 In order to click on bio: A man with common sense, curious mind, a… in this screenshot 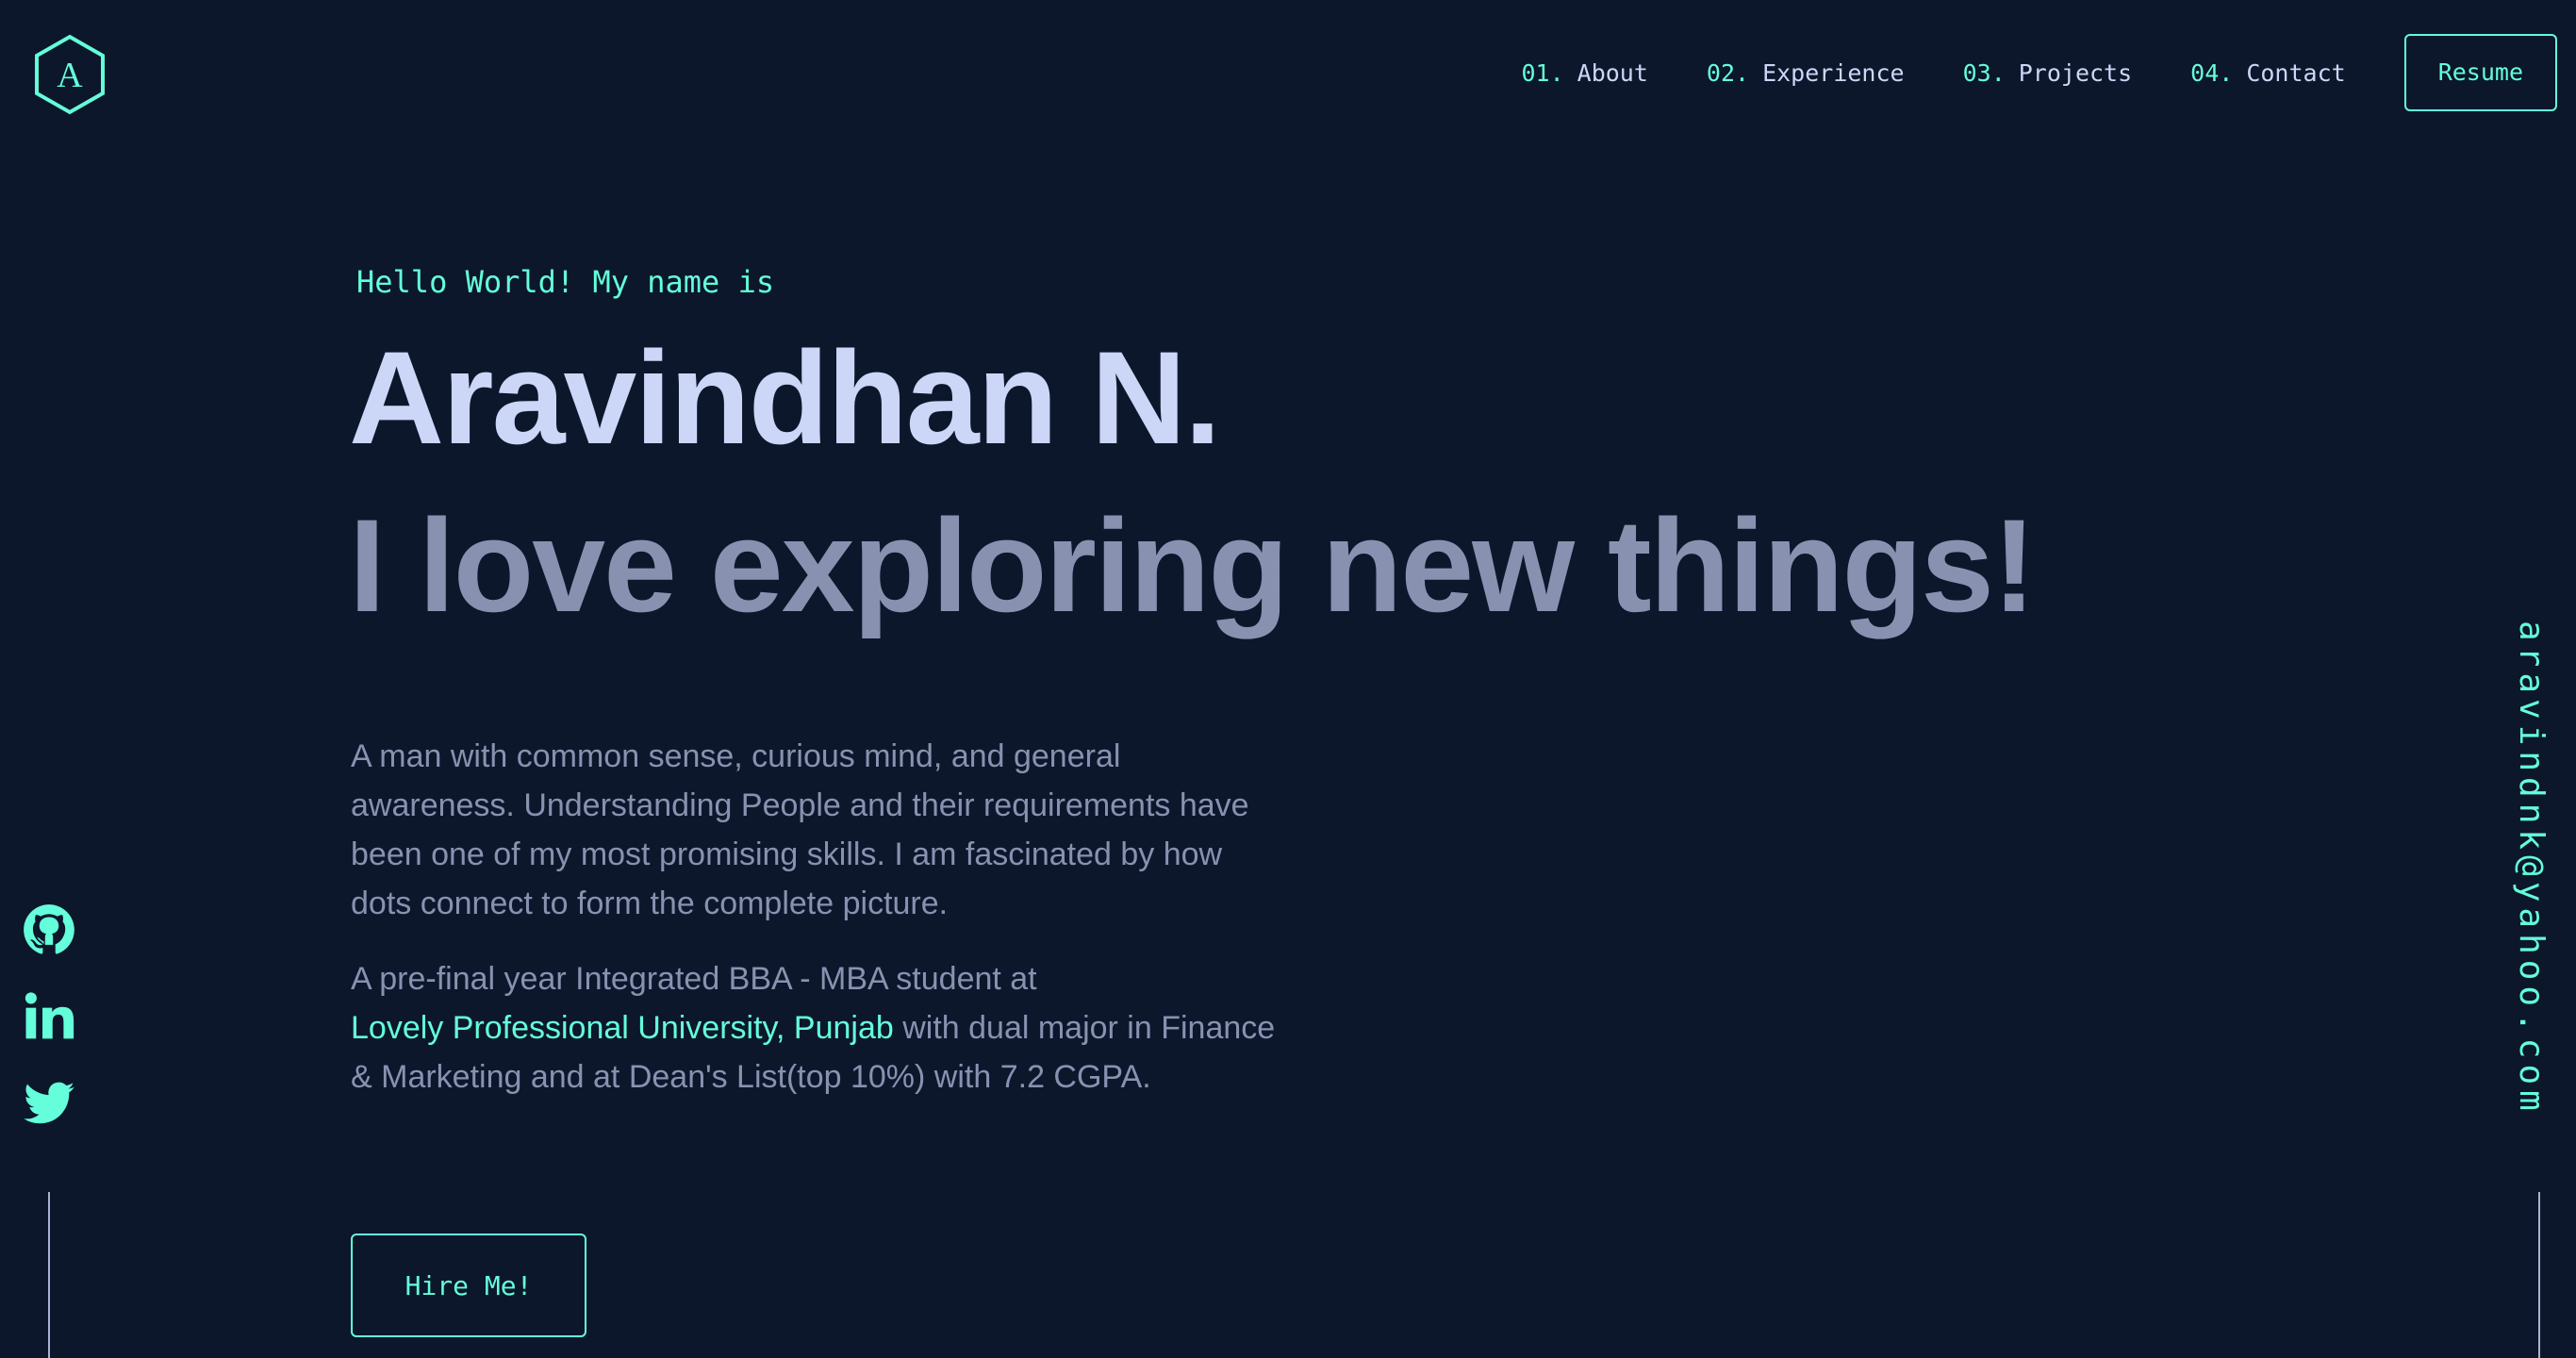, I will do `click(832, 930)`.